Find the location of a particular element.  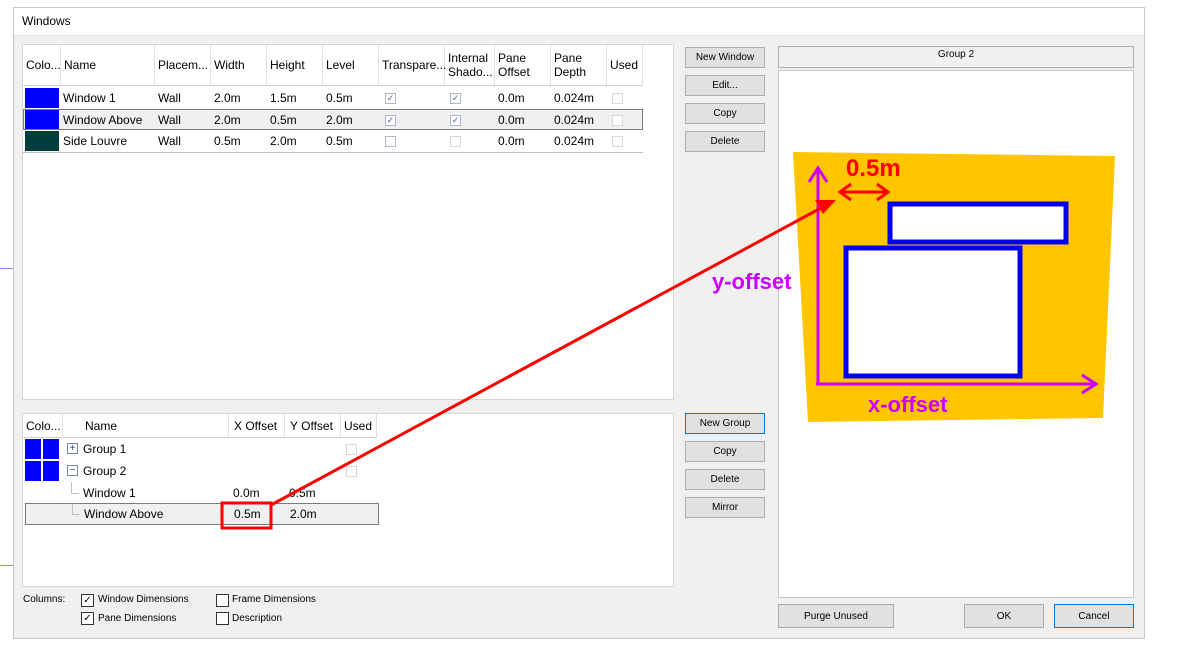

window-above-shape is located at coordinates (978, 223).